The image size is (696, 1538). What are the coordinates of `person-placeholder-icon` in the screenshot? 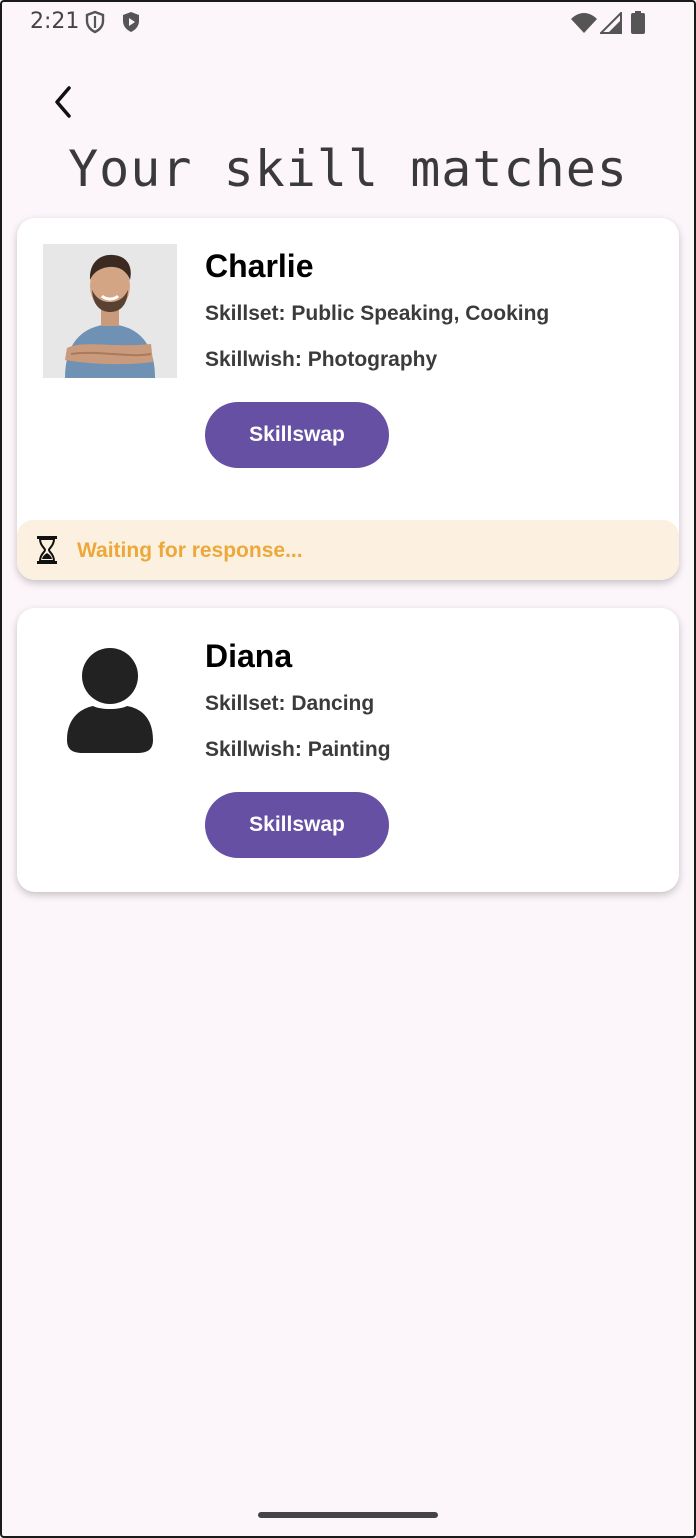 It's located at (110, 700).